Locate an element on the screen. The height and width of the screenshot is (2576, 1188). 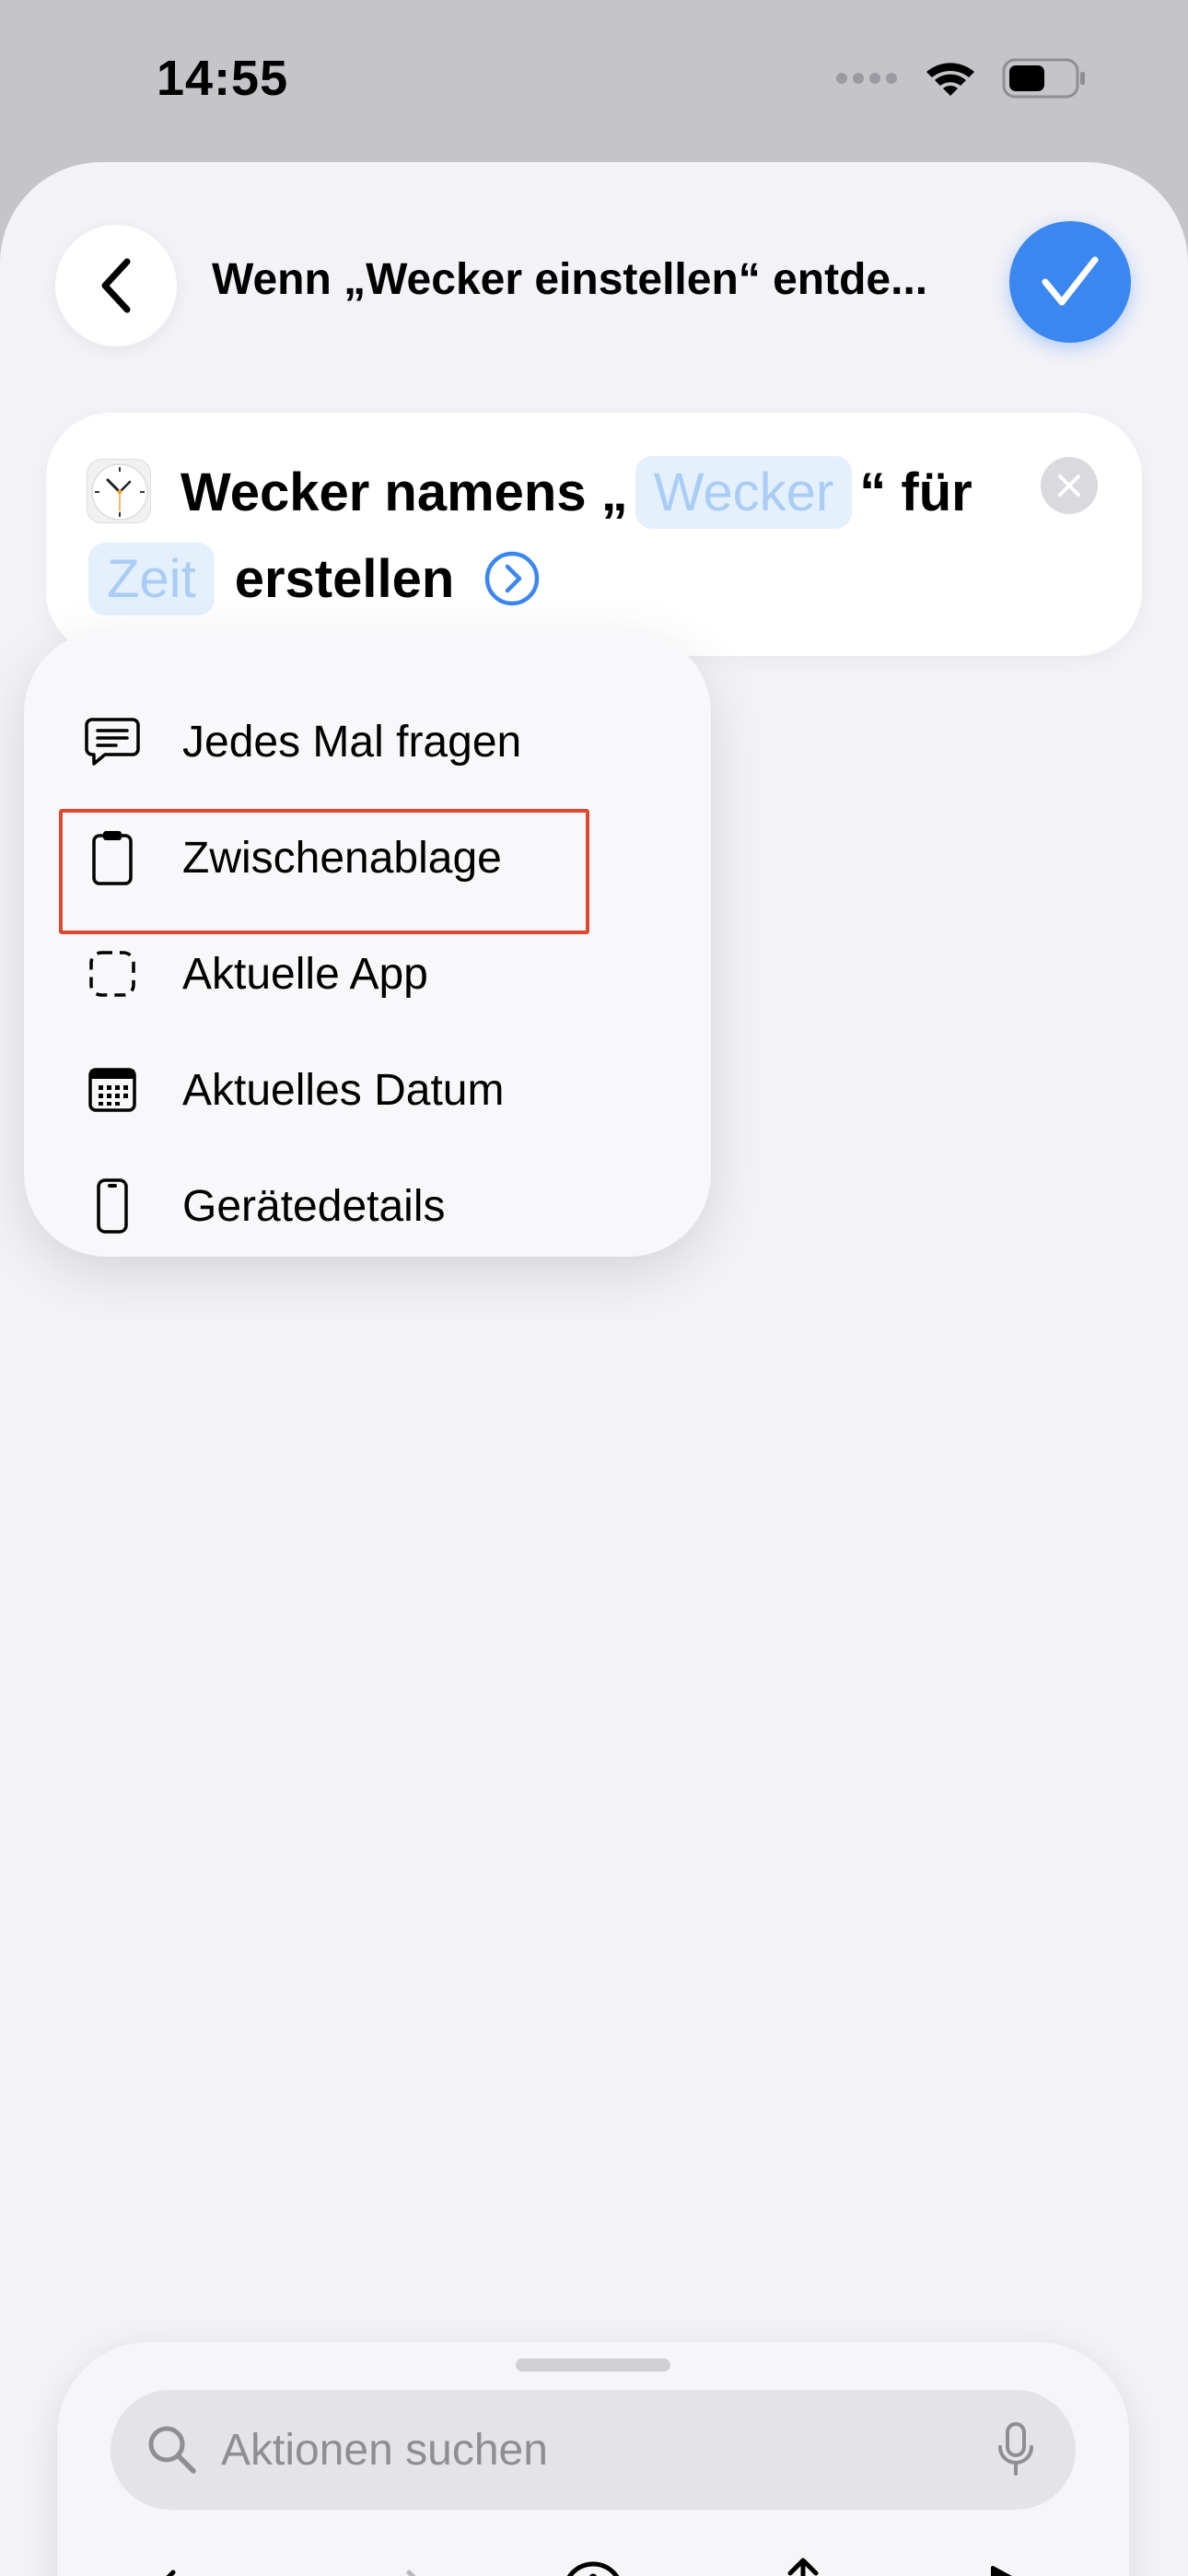
done-button is located at coordinates (1070, 282).